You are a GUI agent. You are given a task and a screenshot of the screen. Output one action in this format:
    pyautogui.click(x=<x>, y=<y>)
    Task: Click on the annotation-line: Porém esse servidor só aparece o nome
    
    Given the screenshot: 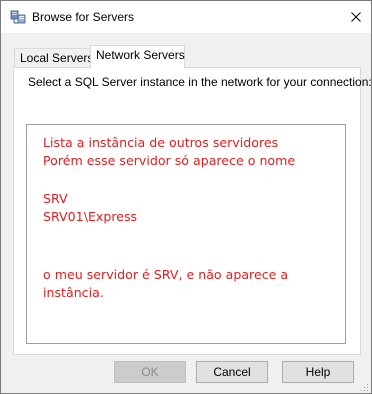 What is the action you would take?
    pyautogui.click(x=169, y=160)
    